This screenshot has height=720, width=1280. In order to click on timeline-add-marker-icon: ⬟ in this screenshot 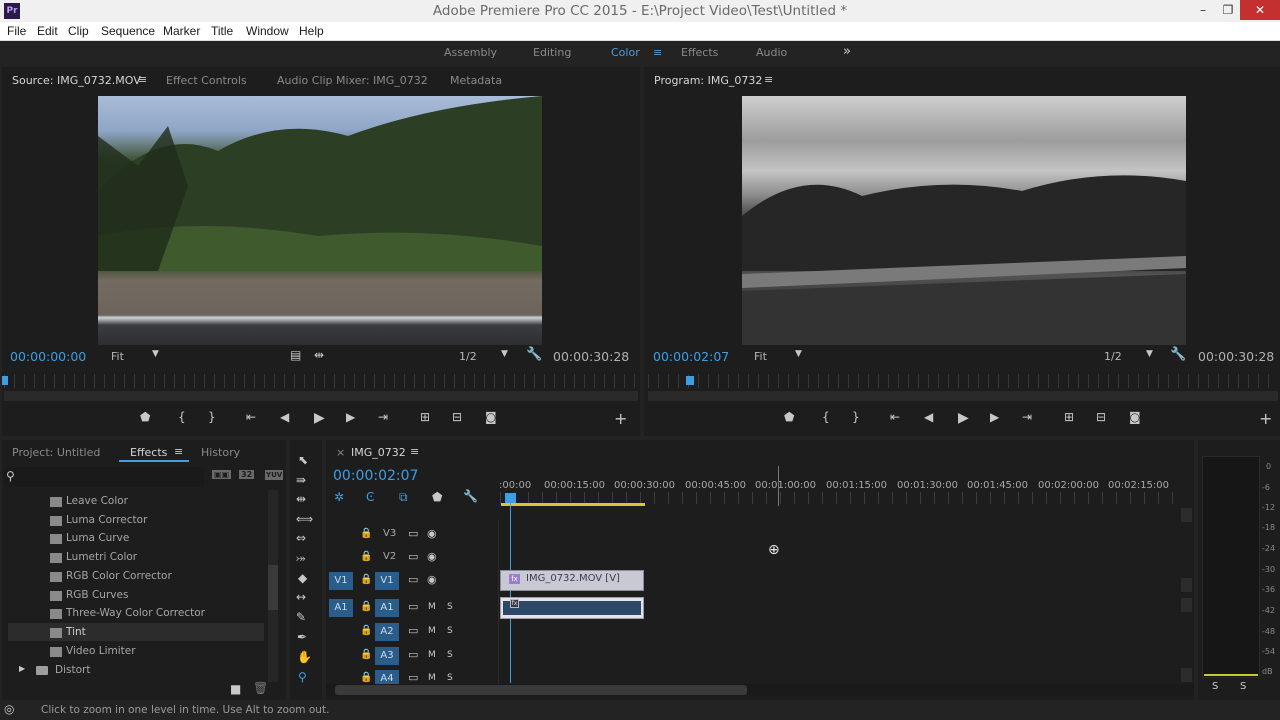, I will do `click(437, 497)`.